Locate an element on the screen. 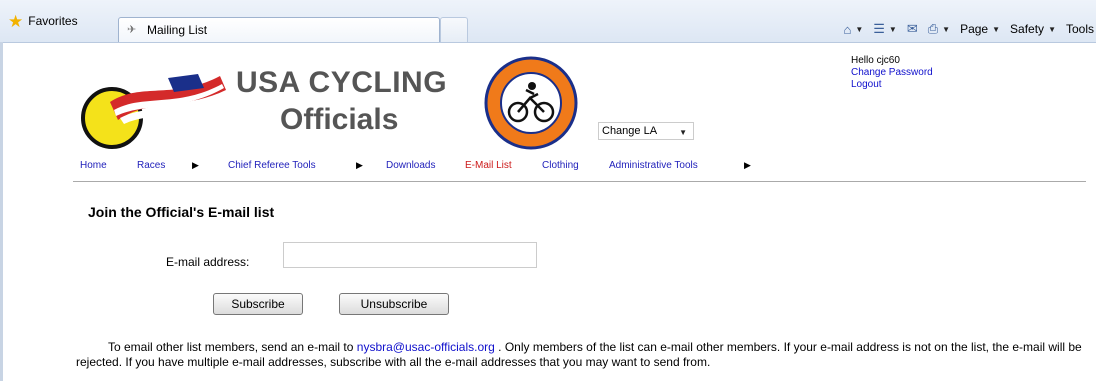 Image resolution: width=1096 pixels, height=381 pixels. new-tab-button is located at coordinates (454, 29).